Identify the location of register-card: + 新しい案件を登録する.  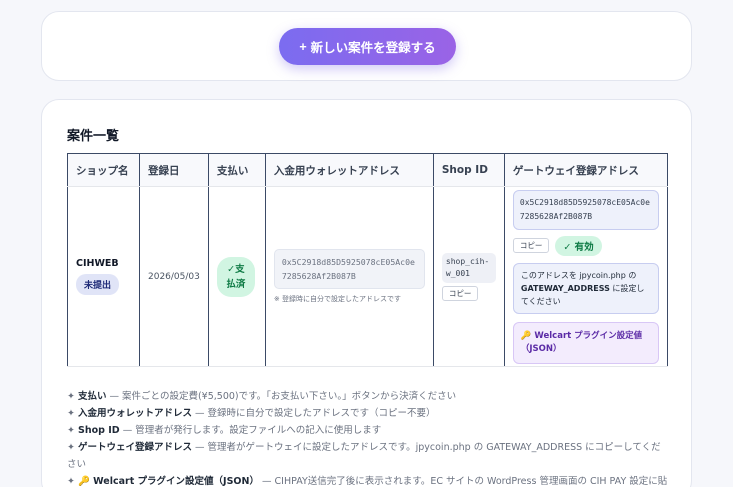
(366, 46).